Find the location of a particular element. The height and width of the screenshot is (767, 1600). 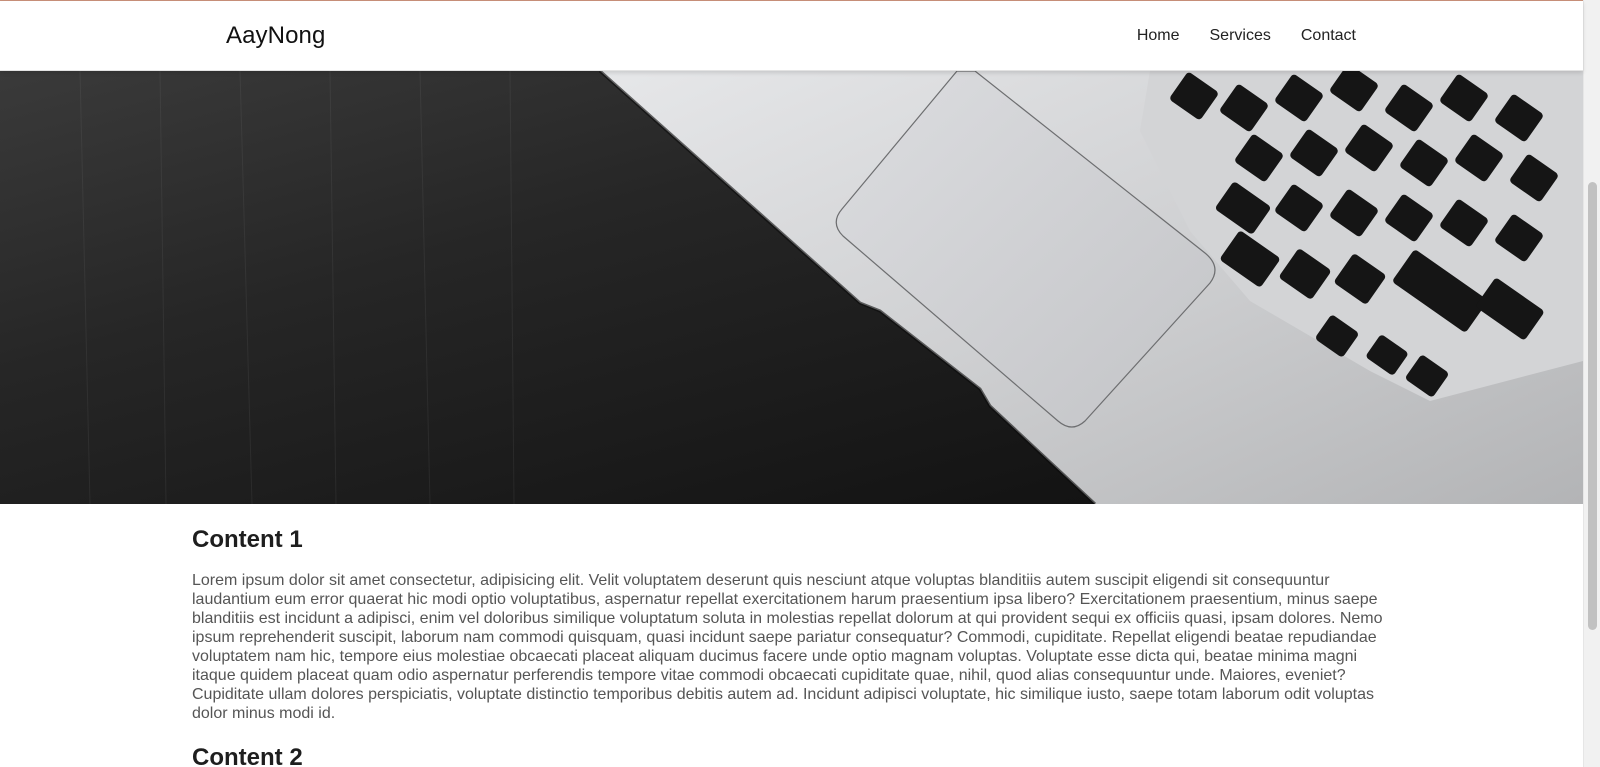

nav-link-contact: Contact is located at coordinates (1328, 36).